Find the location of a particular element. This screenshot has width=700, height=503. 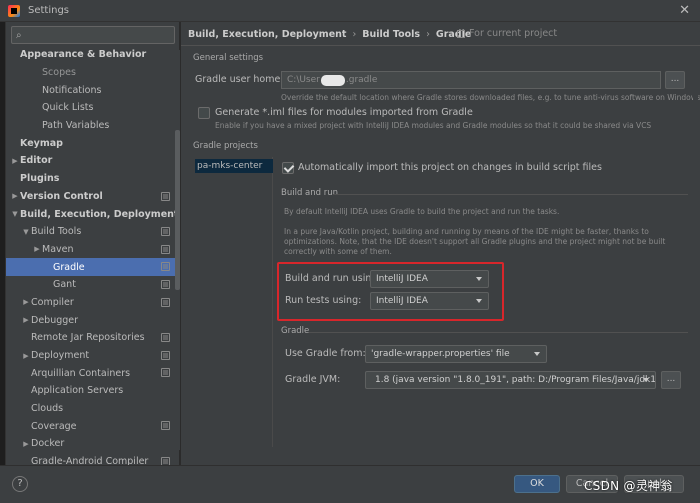

generate-iml-checkbox is located at coordinates (204, 113).